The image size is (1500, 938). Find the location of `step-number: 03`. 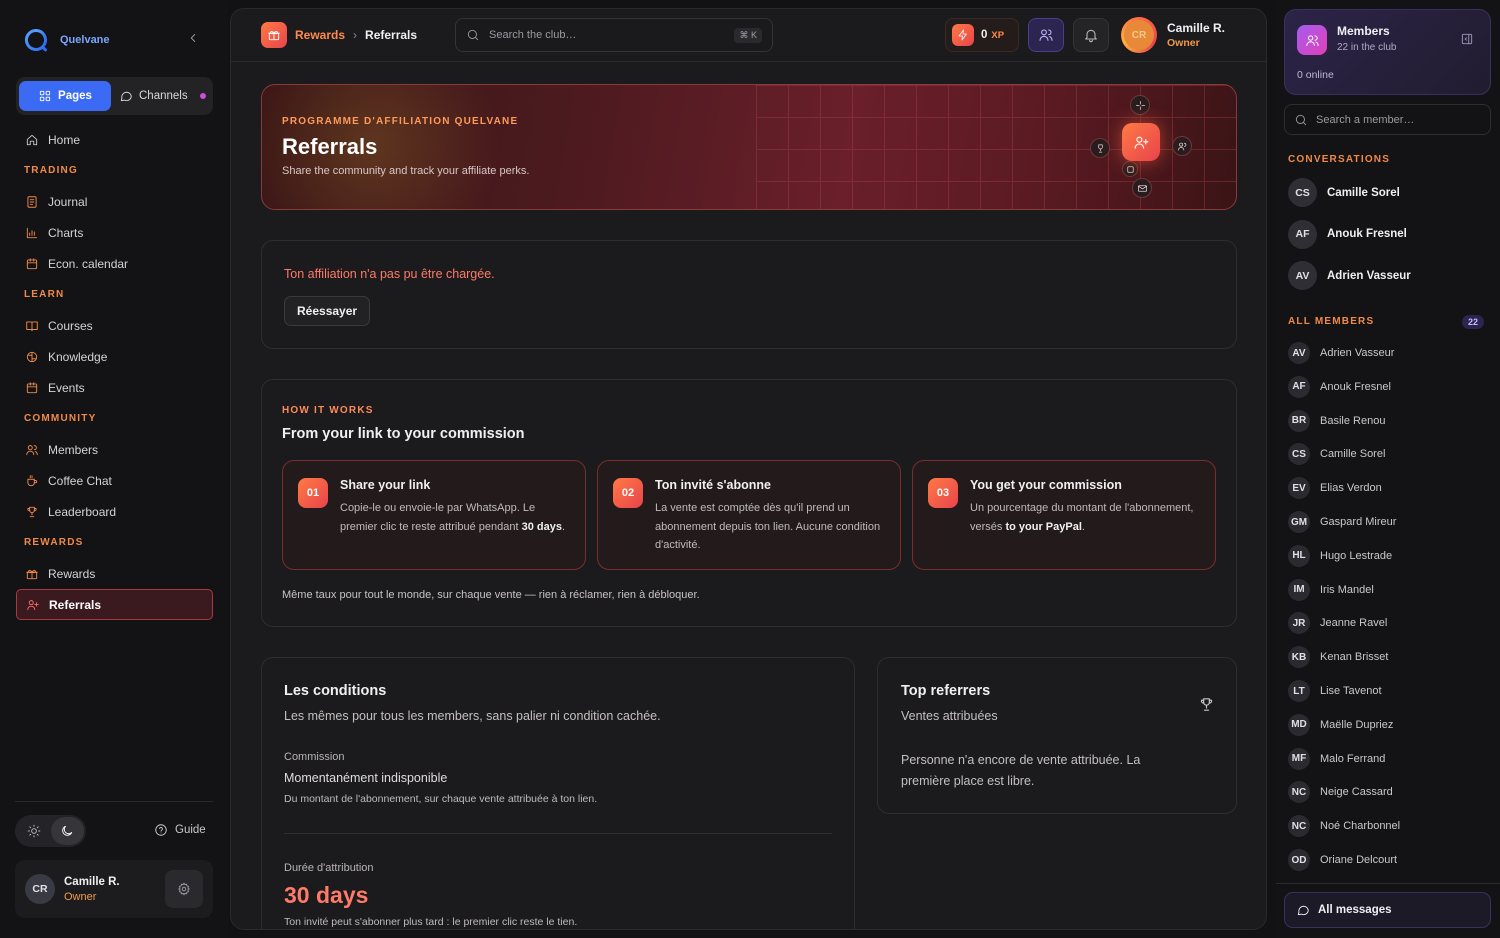

step-number: 03 is located at coordinates (943, 493).